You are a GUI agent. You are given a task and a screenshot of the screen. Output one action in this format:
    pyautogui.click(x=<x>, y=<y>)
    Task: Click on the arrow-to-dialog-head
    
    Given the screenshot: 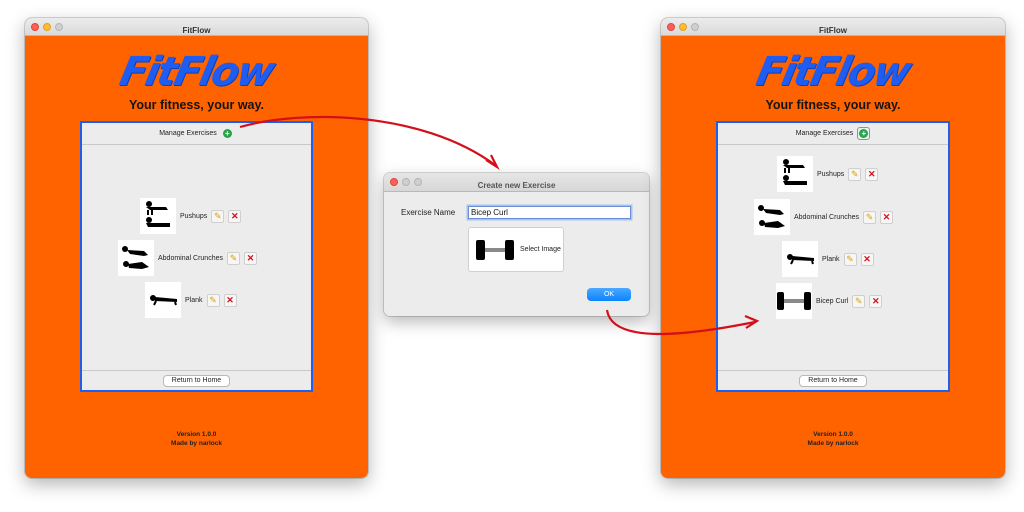 What is the action you would take?
    pyautogui.click(x=492, y=162)
    